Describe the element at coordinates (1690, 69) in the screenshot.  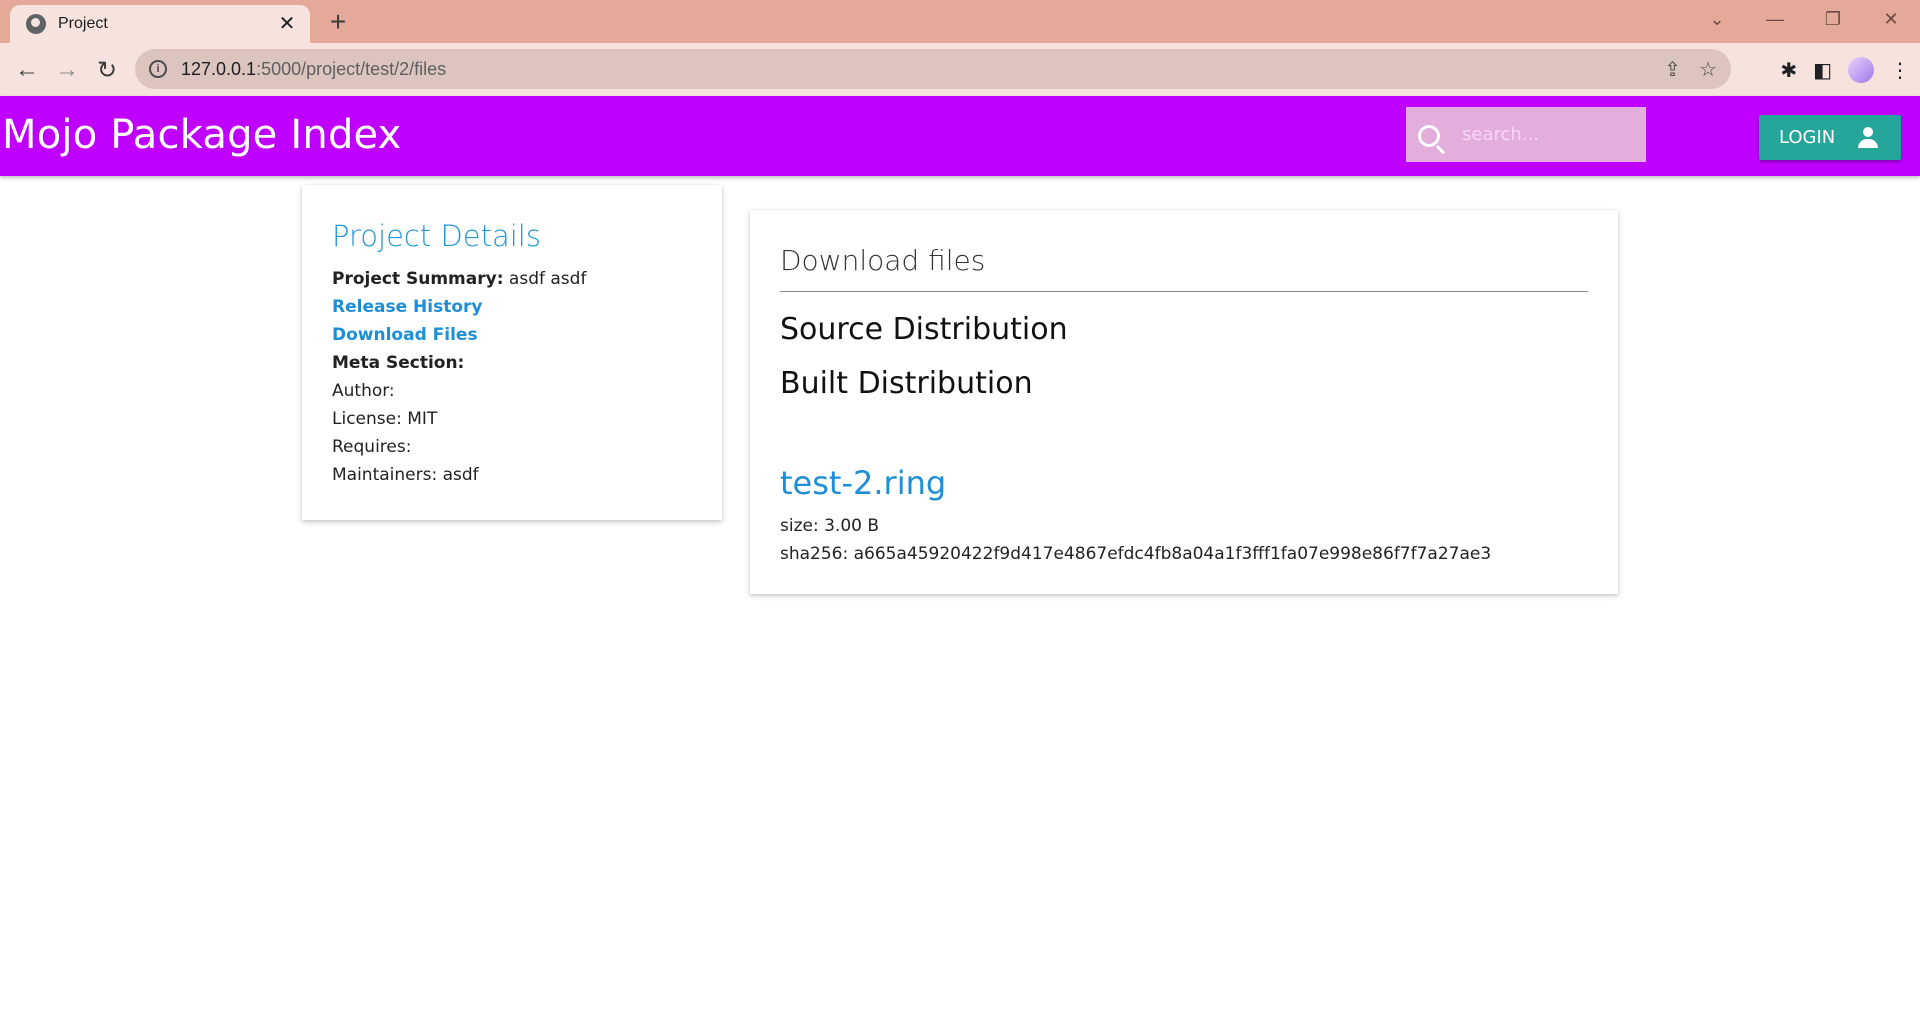
I see `omnibox-actions: ⇪ ☆` at that location.